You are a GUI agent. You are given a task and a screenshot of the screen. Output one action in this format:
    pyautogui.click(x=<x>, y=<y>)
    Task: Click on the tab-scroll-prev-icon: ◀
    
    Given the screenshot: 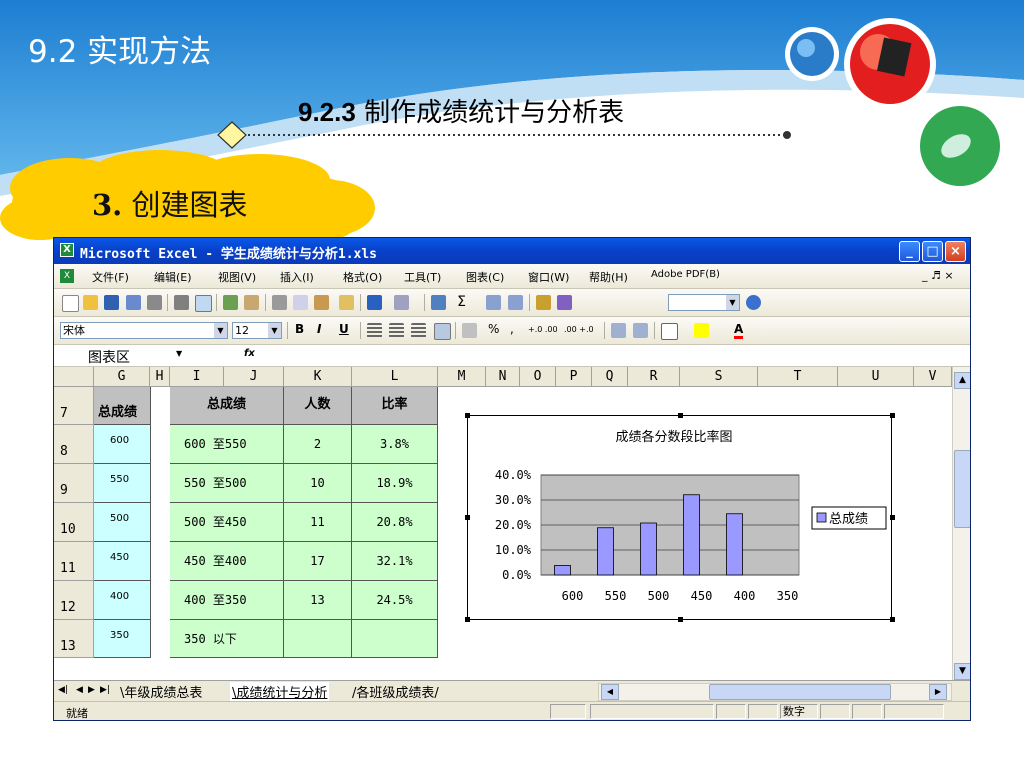 What is the action you would take?
    pyautogui.click(x=79, y=690)
    